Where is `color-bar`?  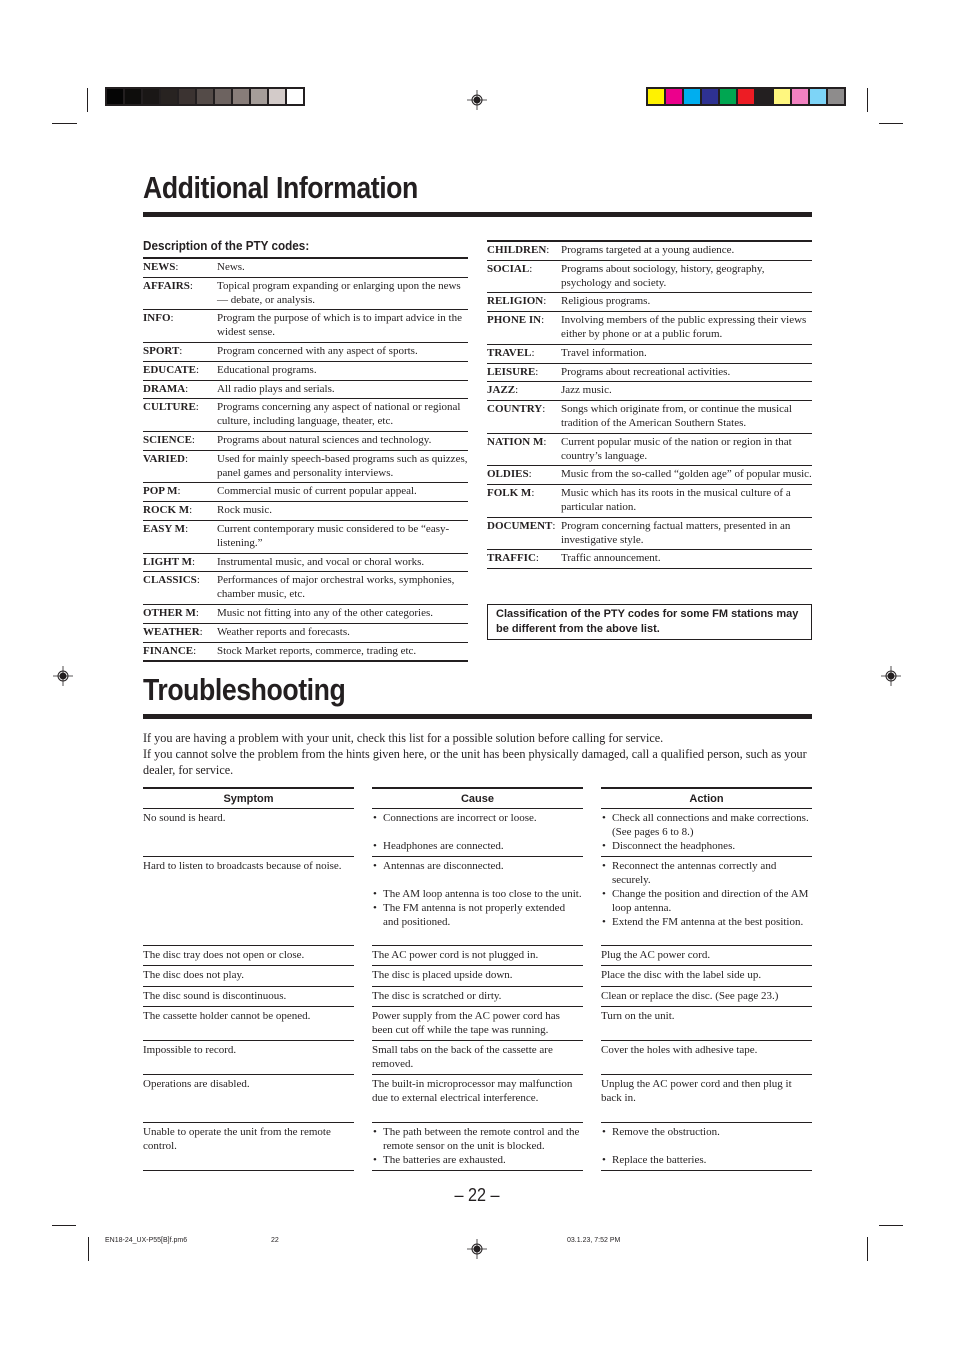
color-bar is located at coordinates (746, 96).